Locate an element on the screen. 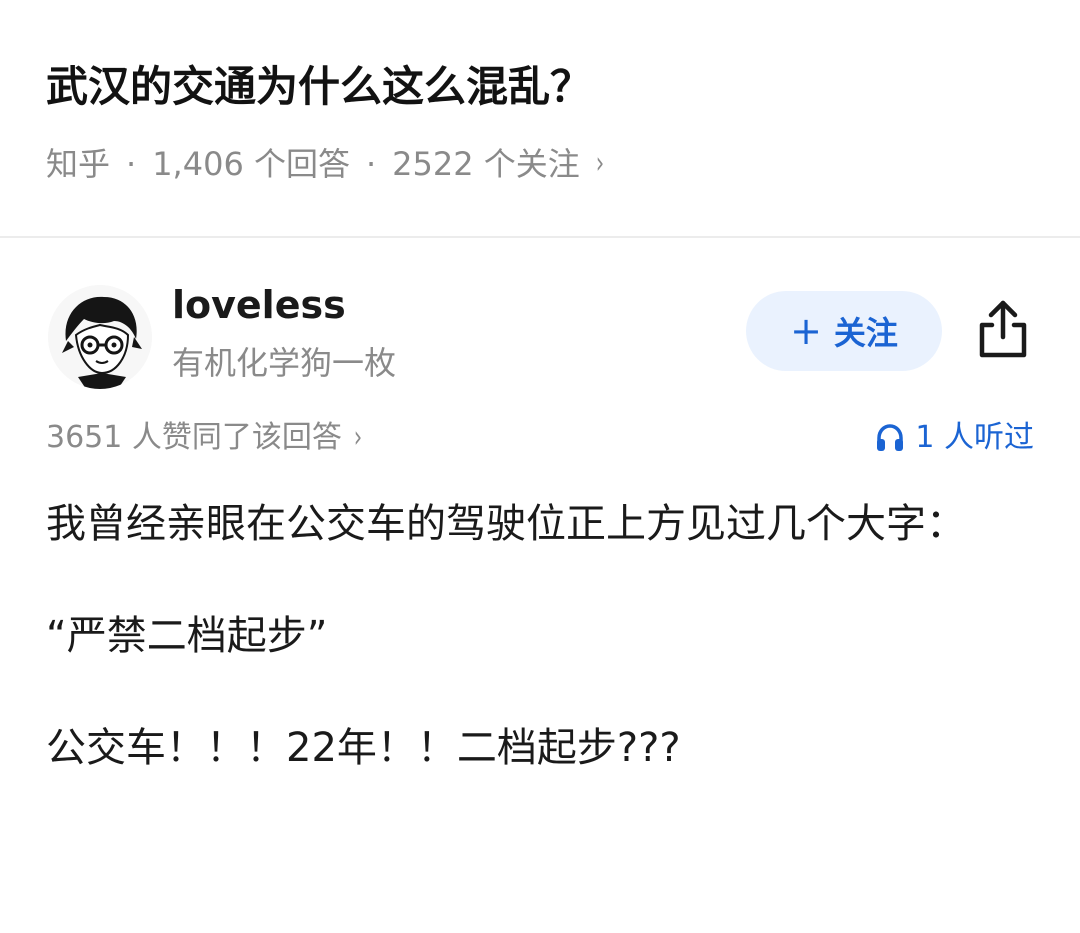 The image size is (1080, 933). listen-text: 1 人听过 is located at coordinates (974, 437).